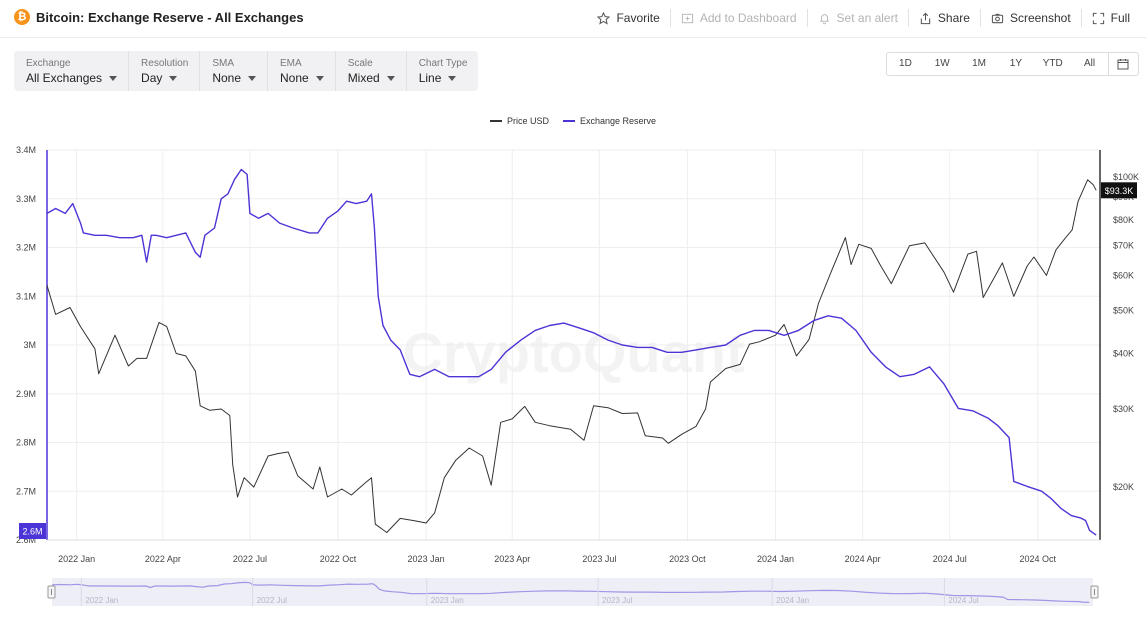 This screenshot has width=1146, height=625. What do you see at coordinates (863, 559) in the screenshot?
I see `x-tick-label: 2024 Apr` at bounding box center [863, 559].